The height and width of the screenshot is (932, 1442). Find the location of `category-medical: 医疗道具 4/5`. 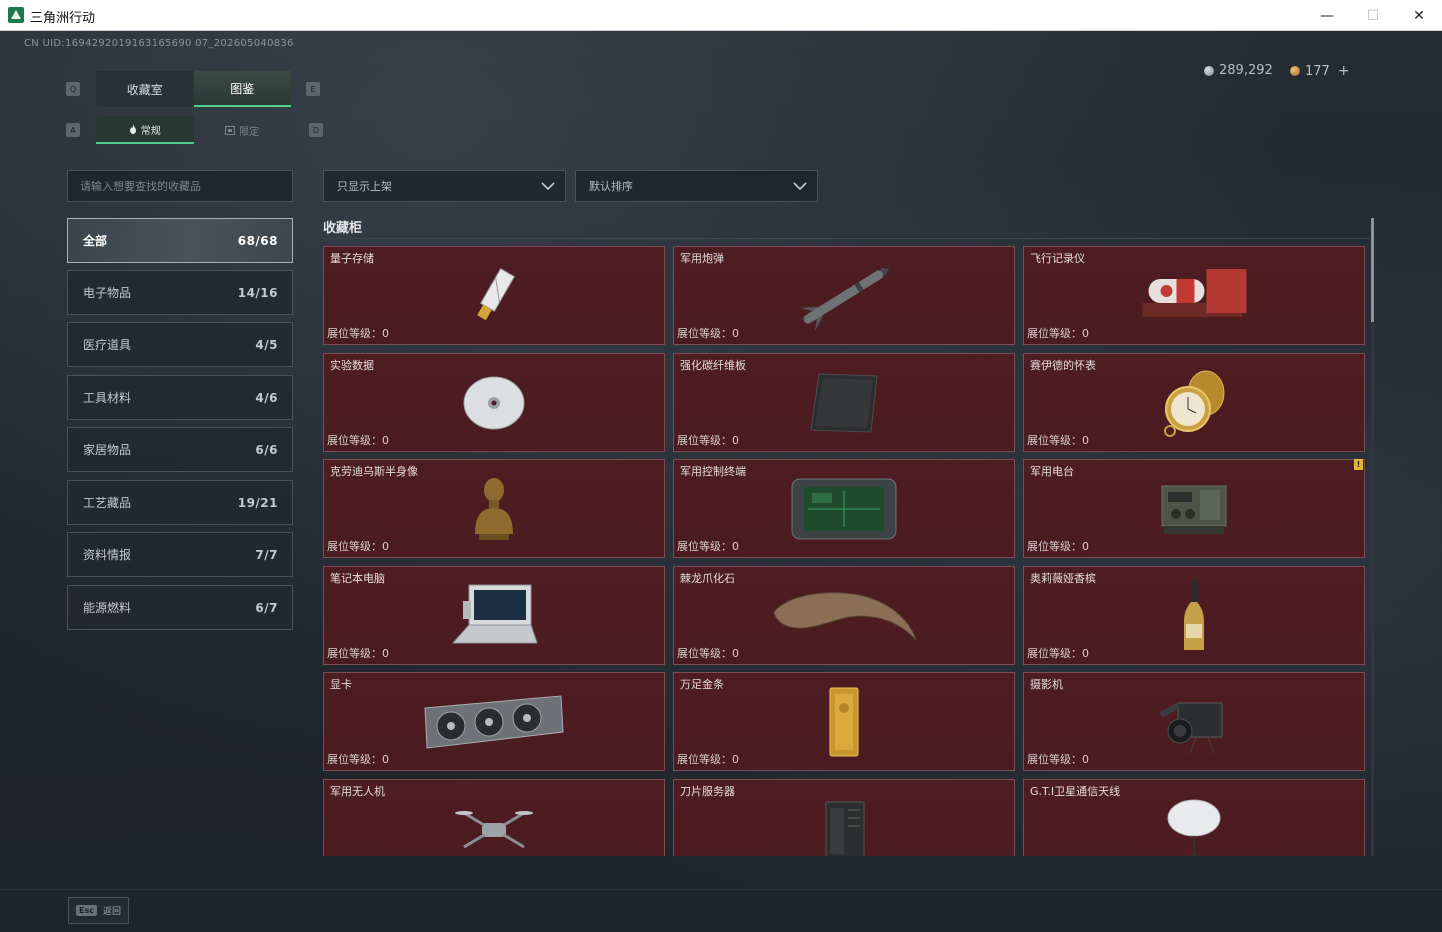

category-medical: 医疗道具 4/5 is located at coordinates (180, 344).